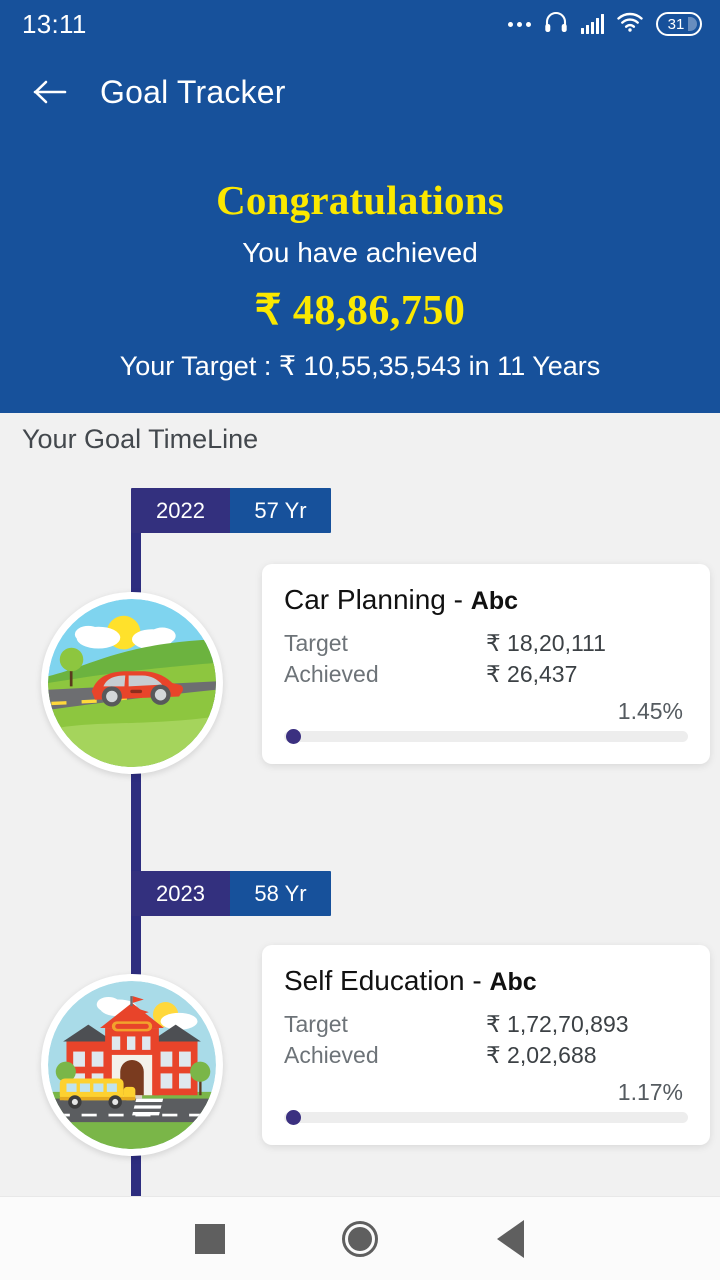 The image size is (720, 1280). Describe the element at coordinates (360, 366) in the screenshot. I see `target-summary: Your Target : ₹ 10,55,35,543 in 11 Years` at that location.